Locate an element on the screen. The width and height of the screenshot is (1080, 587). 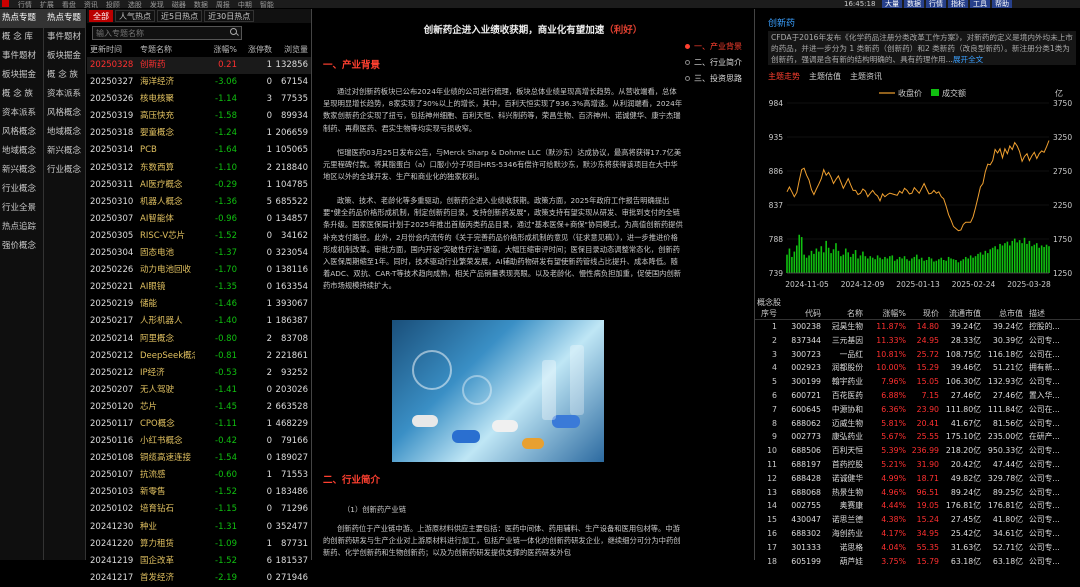
header-views: 浏览量 is located at coordinates (291, 50).